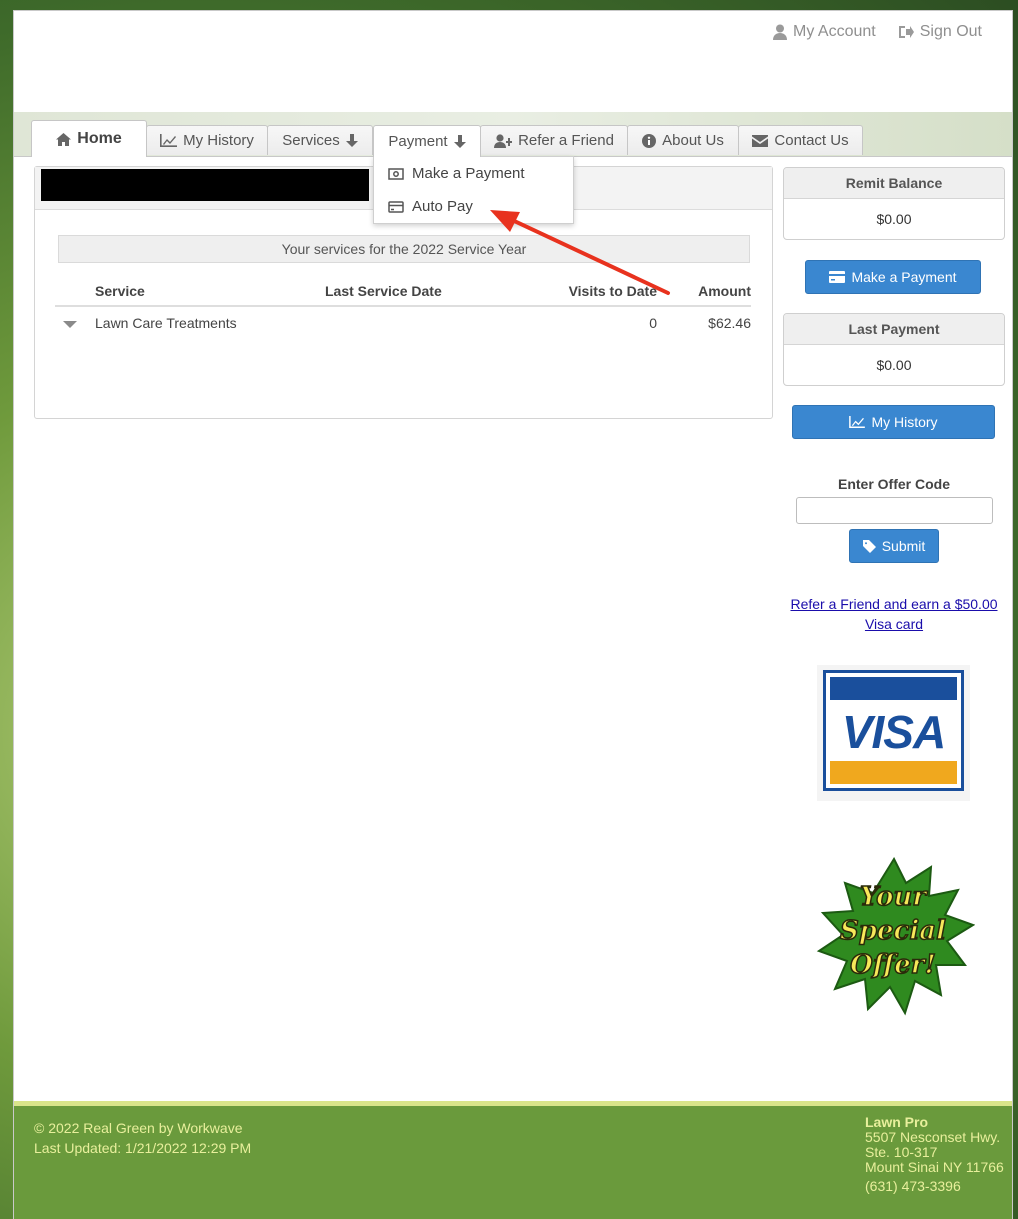 This screenshot has height=1219, width=1018. What do you see at coordinates (210, 292) in the screenshot?
I see `col-service: Service` at bounding box center [210, 292].